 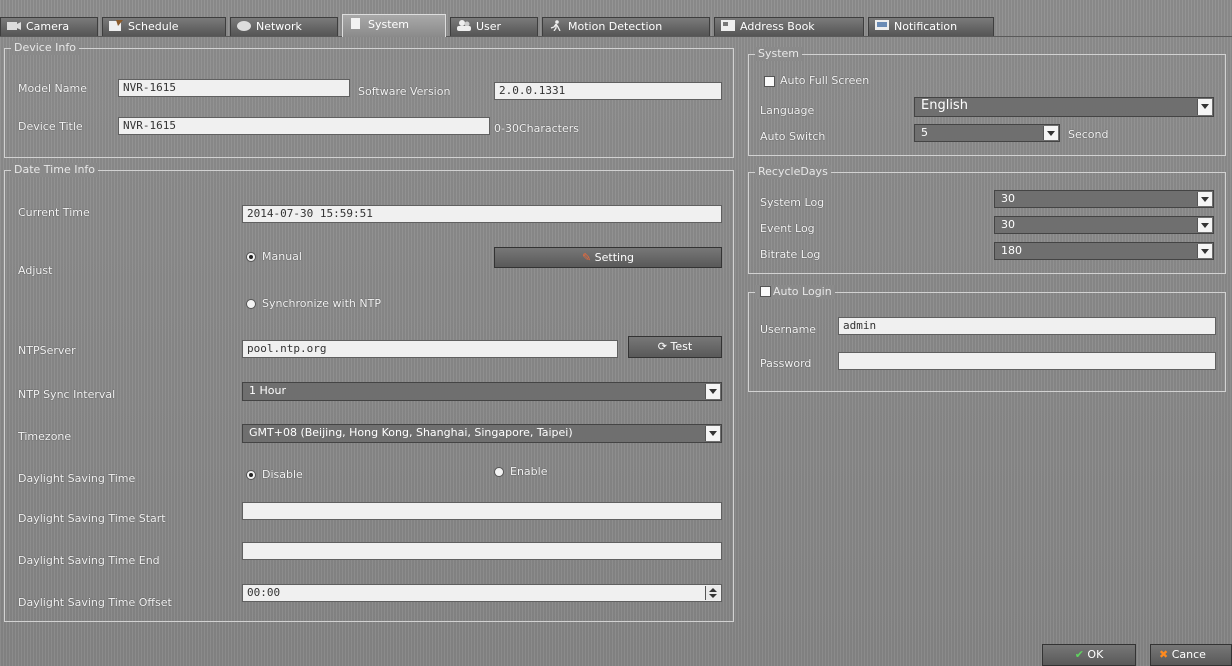 What do you see at coordinates (234, 88) in the screenshot?
I see `model-name-field: NVR-1615` at bounding box center [234, 88].